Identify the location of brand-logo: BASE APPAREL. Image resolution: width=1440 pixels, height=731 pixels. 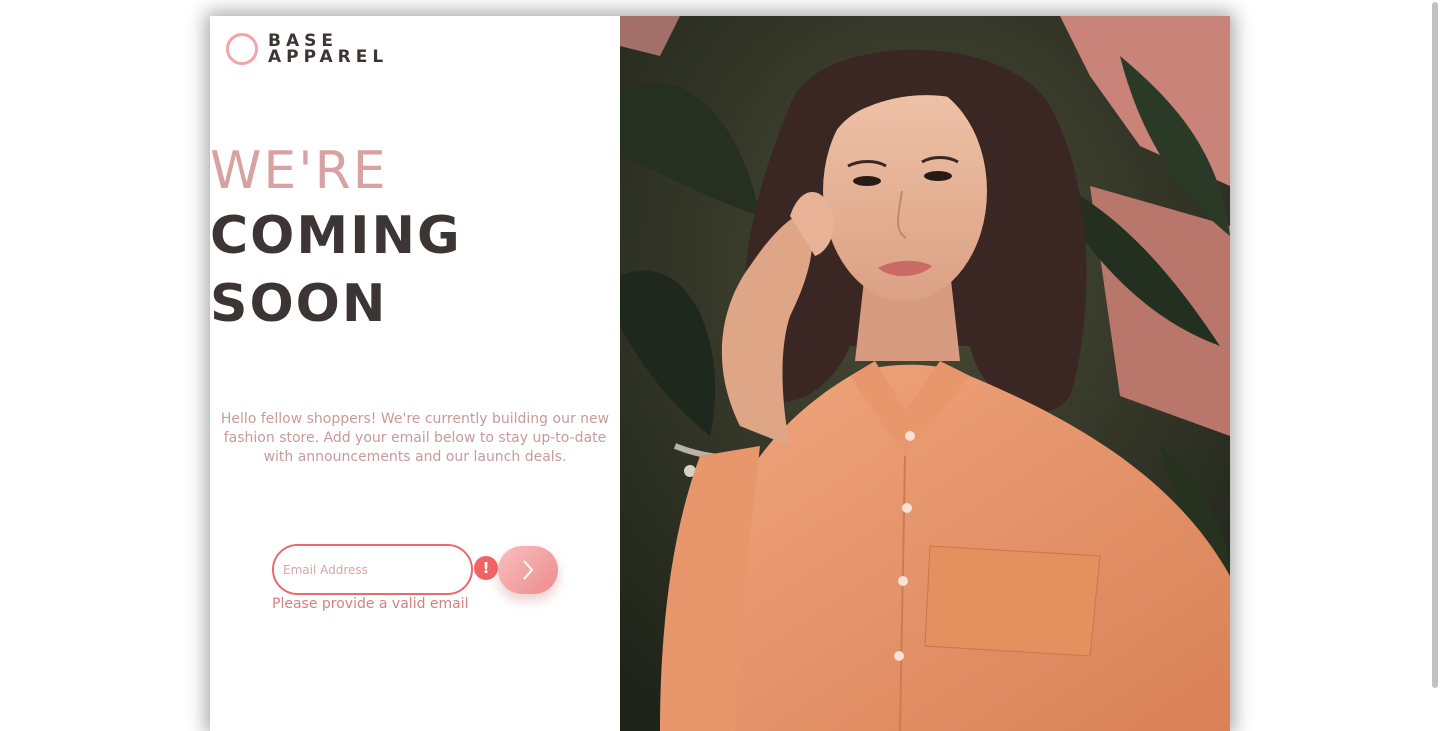
(307, 49).